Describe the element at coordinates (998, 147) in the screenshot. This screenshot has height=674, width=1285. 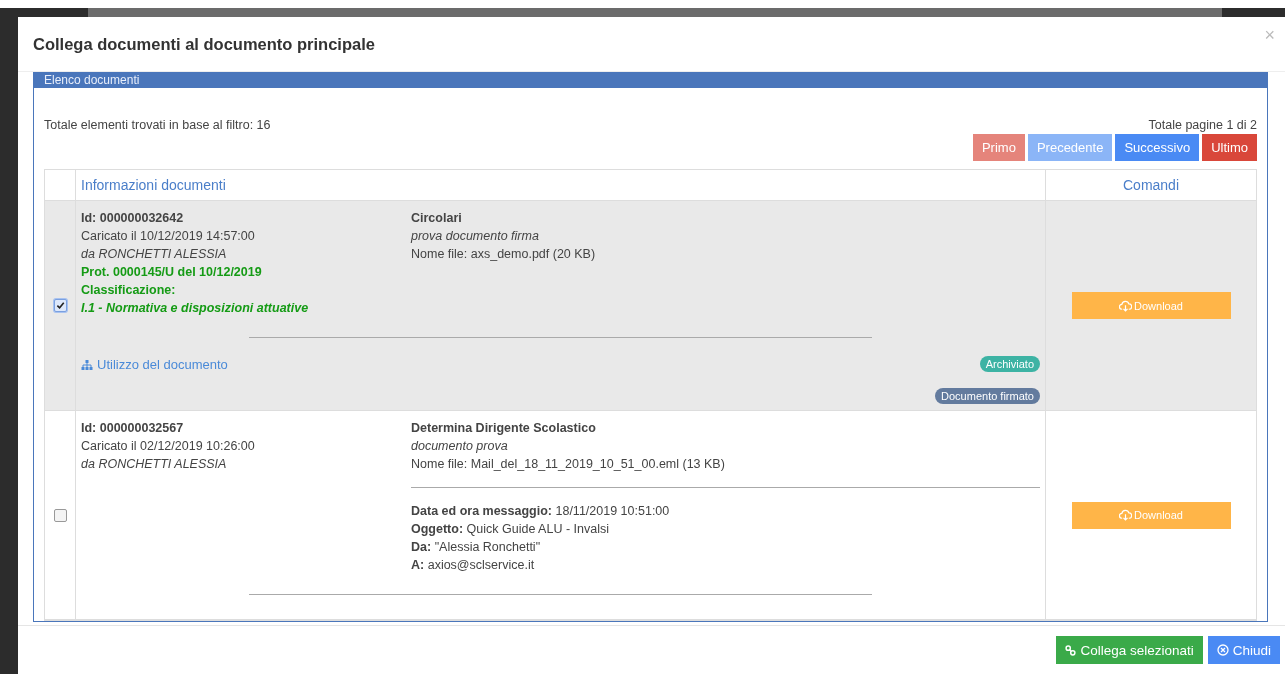
I see `pager-button: Primo` at that location.